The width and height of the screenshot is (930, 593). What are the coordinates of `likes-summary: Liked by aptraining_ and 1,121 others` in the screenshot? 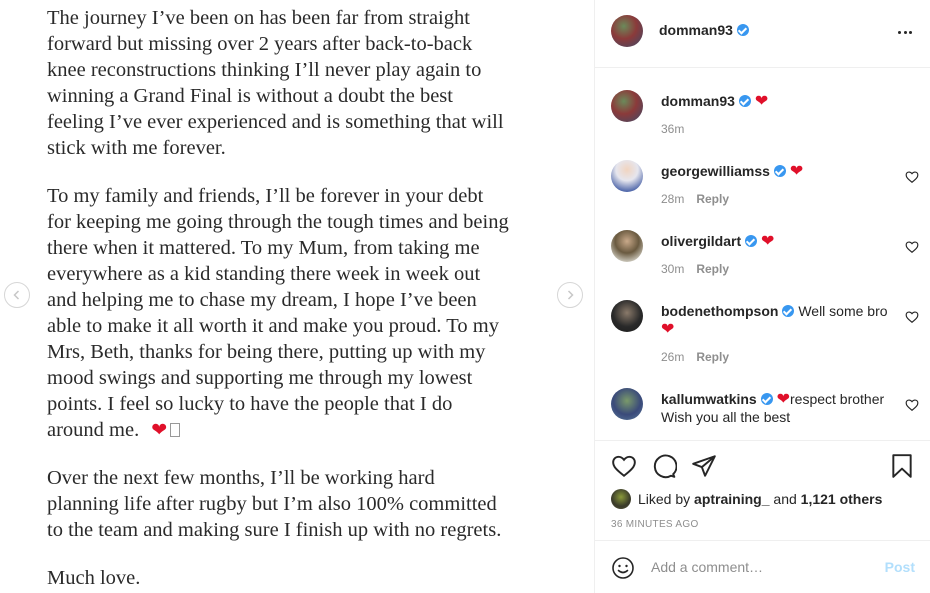 It's located at (746, 499).